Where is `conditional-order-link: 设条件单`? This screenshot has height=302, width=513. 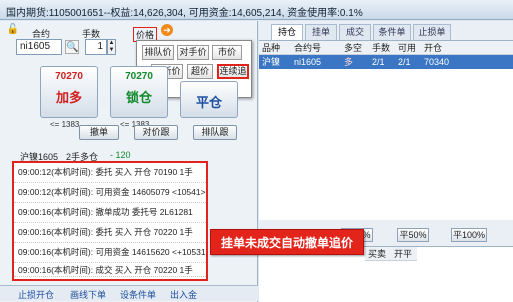 conditional-order-link: 设条件单 is located at coordinates (138, 294).